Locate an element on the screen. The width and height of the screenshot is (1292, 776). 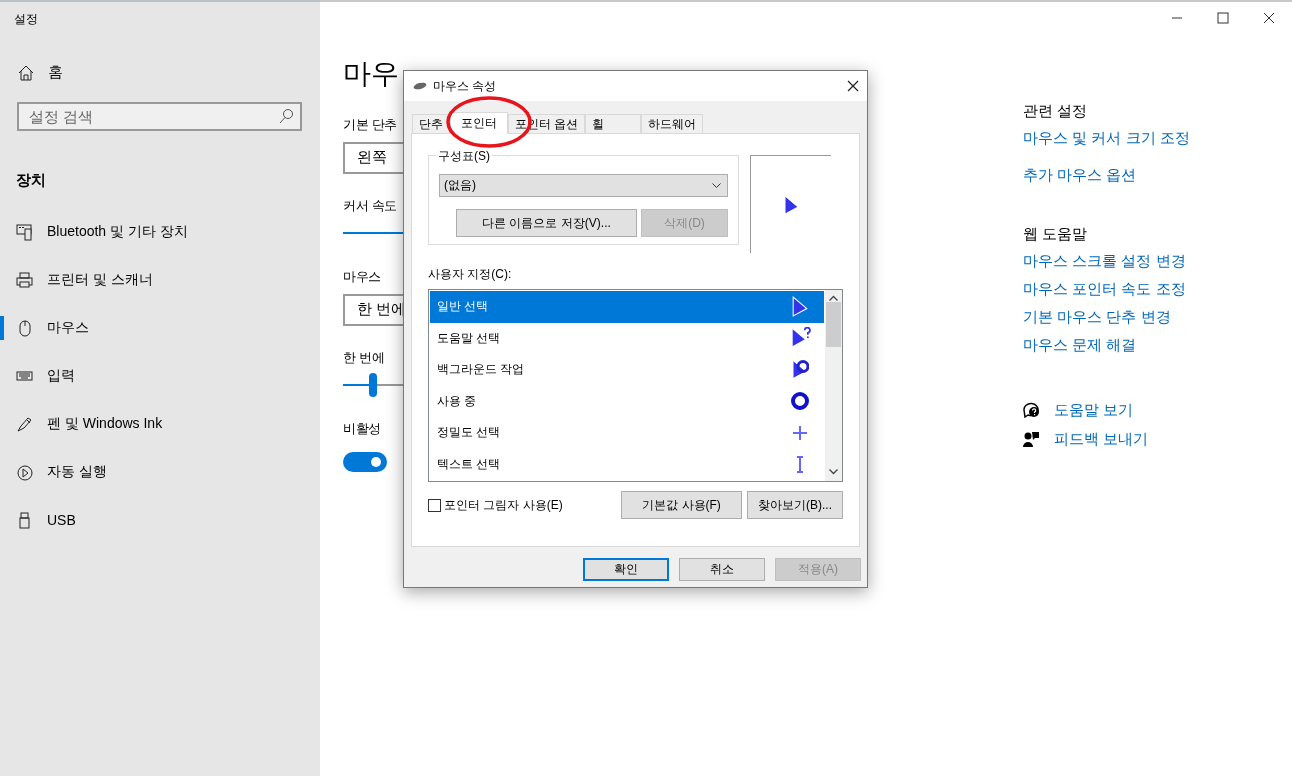
link: 도움말 보기 is located at coordinates (1094, 410).